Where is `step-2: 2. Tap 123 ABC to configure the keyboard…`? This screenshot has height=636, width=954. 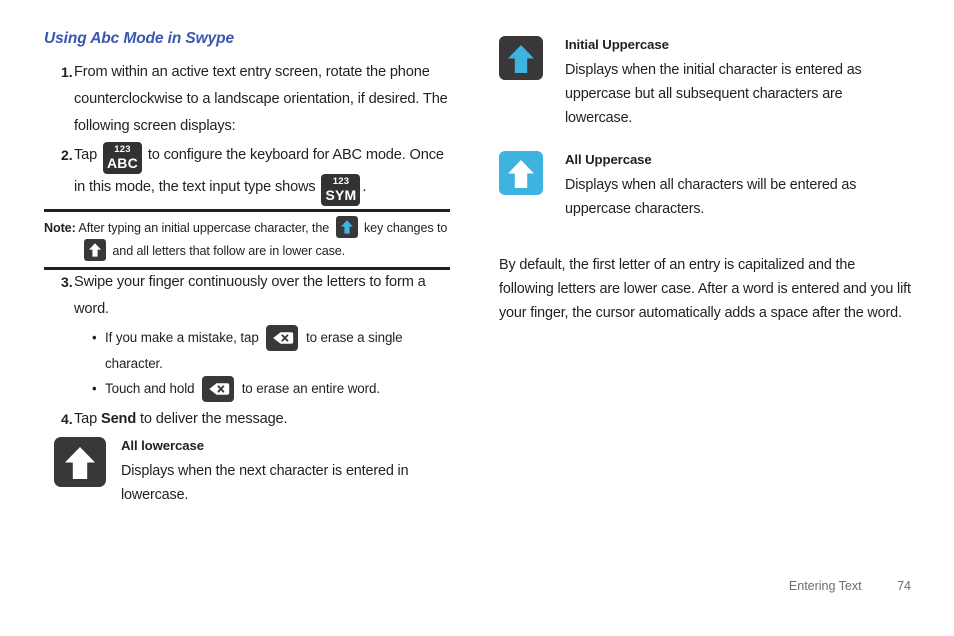 step-2: 2. Tap 123 ABC to configure the keyboard… is located at coordinates (249, 173).